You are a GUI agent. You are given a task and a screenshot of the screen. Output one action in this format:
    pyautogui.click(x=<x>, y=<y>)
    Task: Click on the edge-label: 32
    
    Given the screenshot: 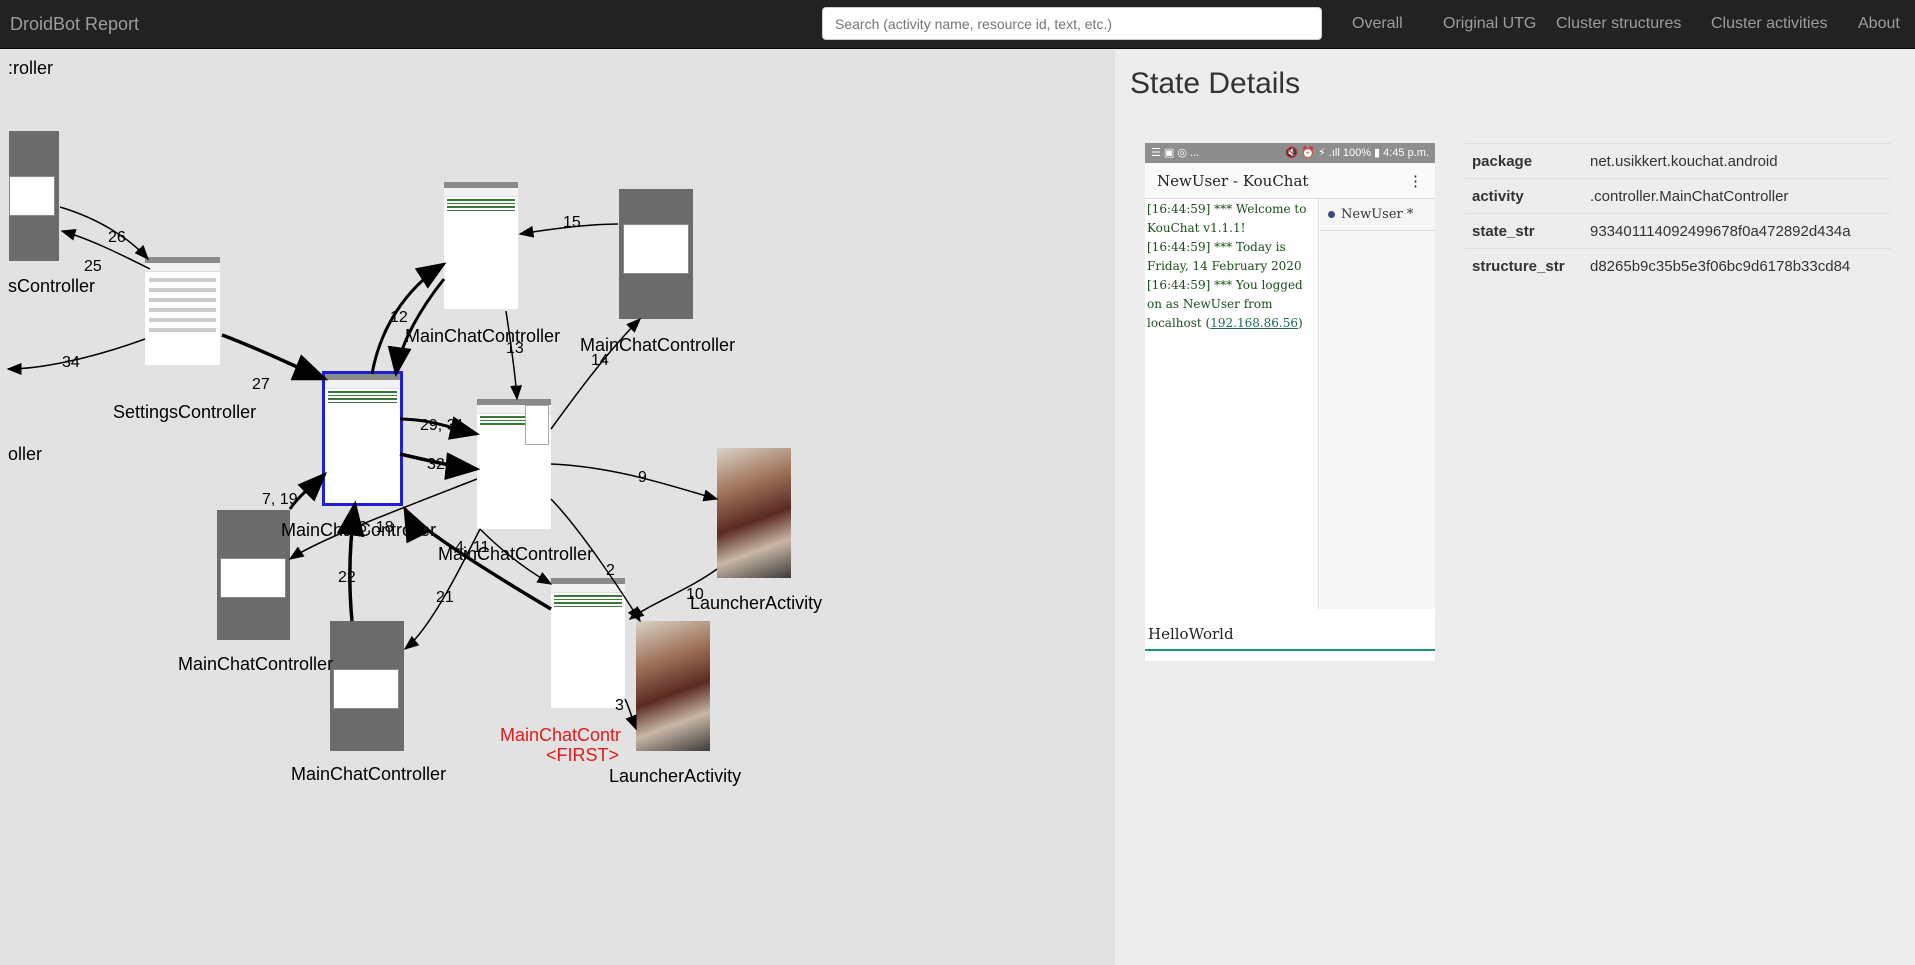 What is the action you would take?
    pyautogui.click(x=436, y=464)
    